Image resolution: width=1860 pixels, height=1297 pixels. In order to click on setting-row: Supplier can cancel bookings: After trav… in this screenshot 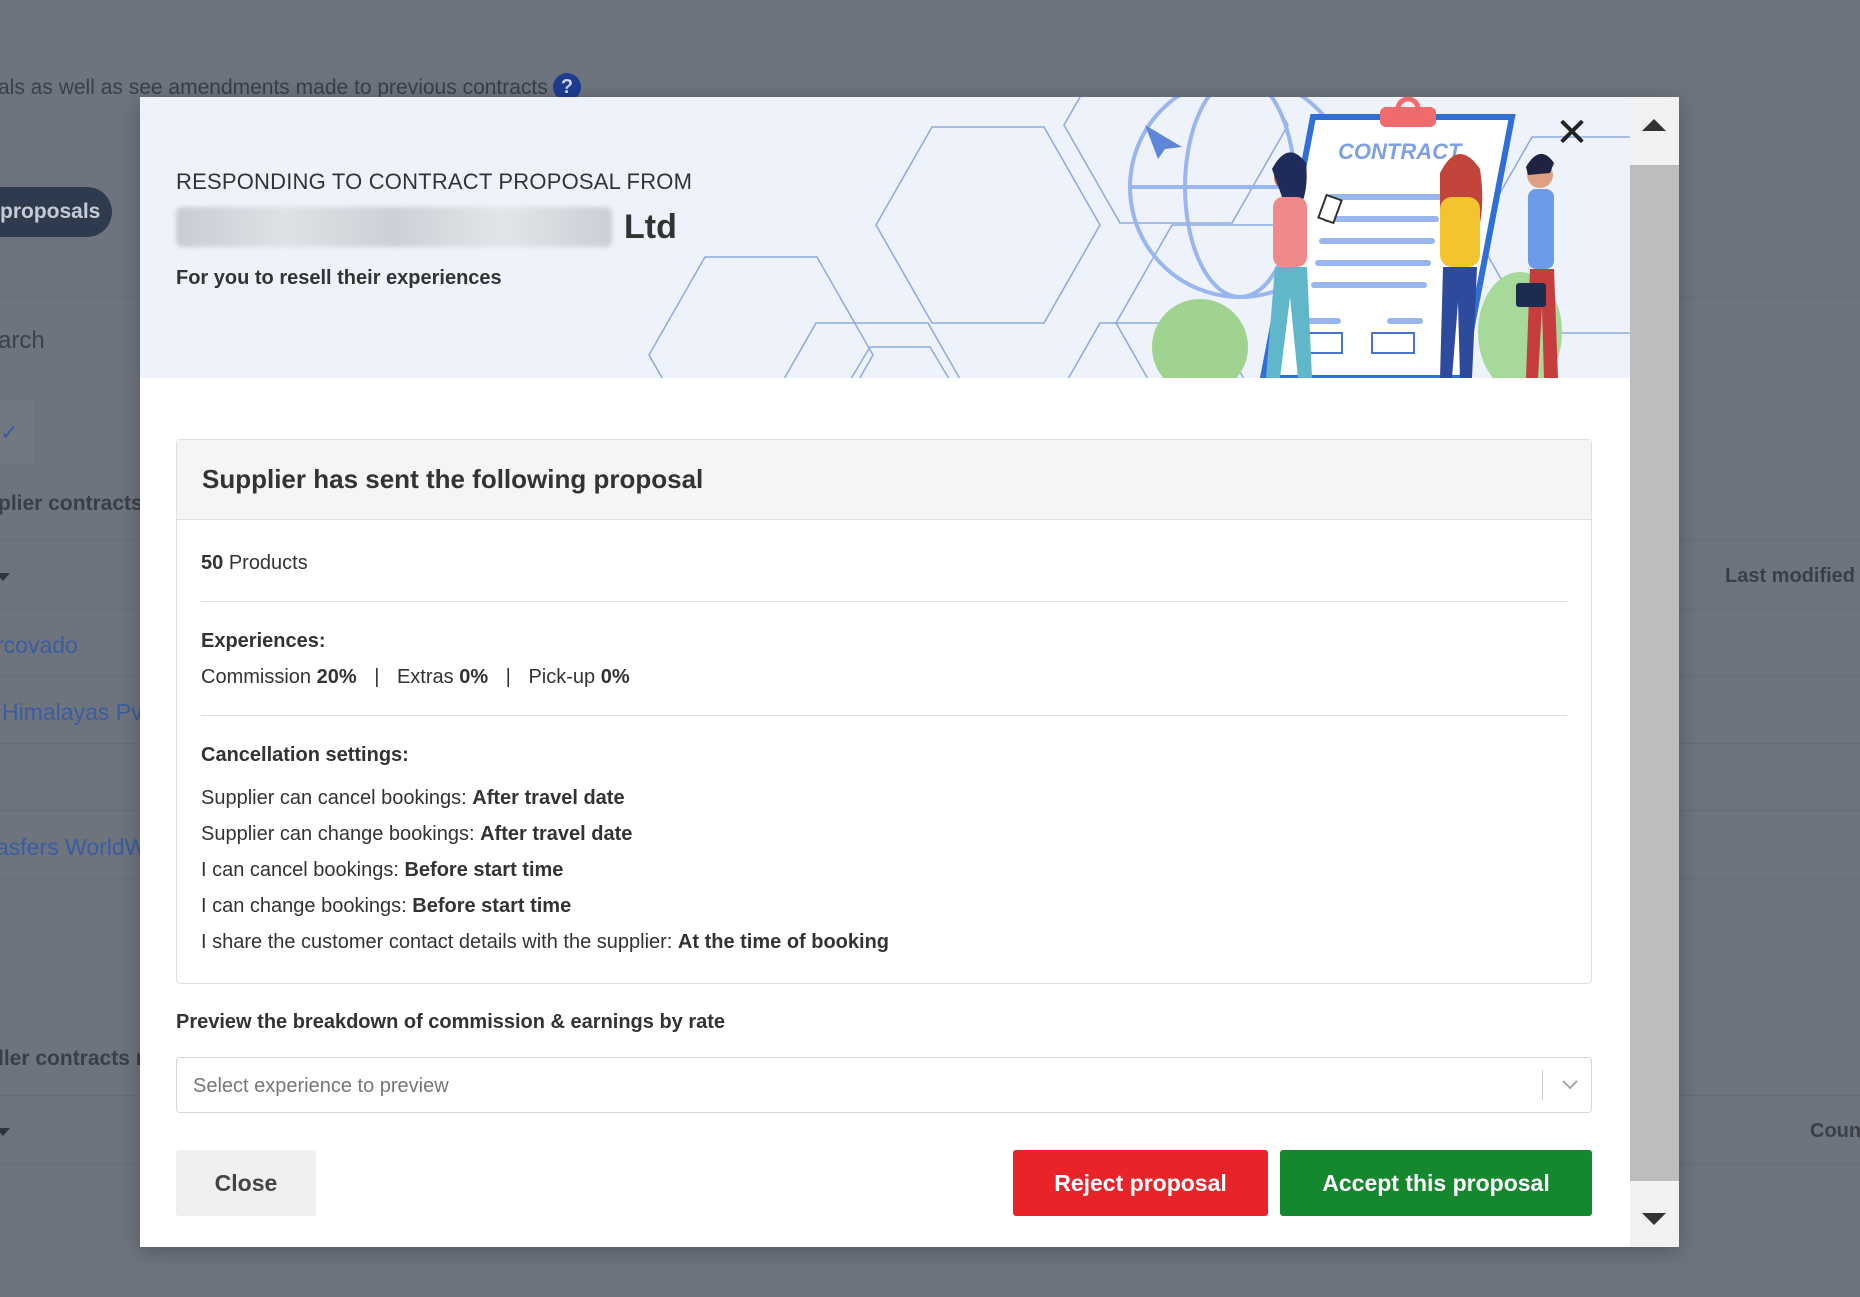, I will do `click(884, 798)`.